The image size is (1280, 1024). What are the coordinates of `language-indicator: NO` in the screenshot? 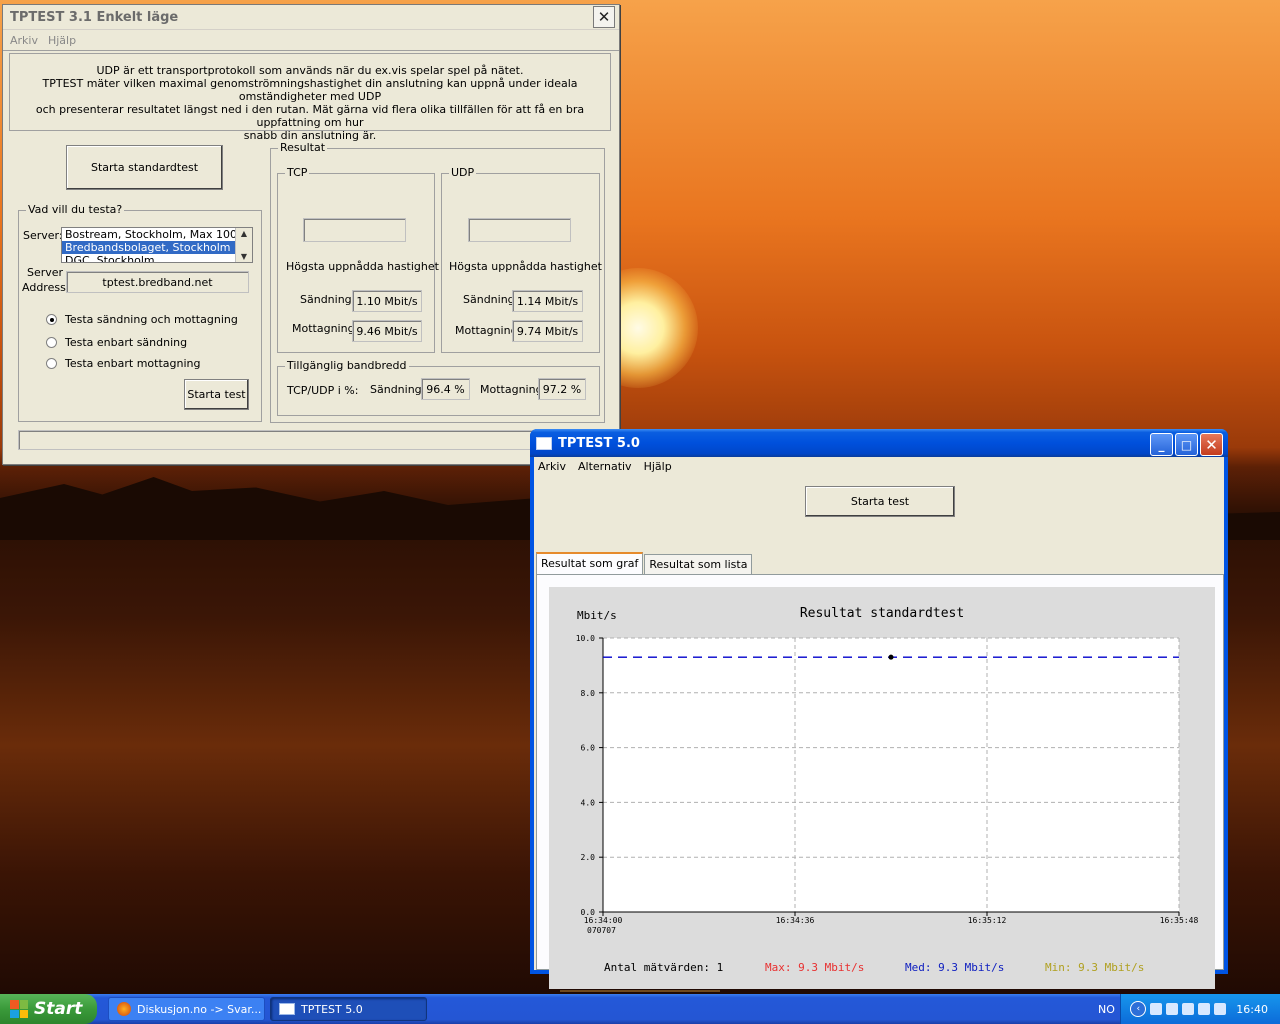 It's located at (1106, 1009).